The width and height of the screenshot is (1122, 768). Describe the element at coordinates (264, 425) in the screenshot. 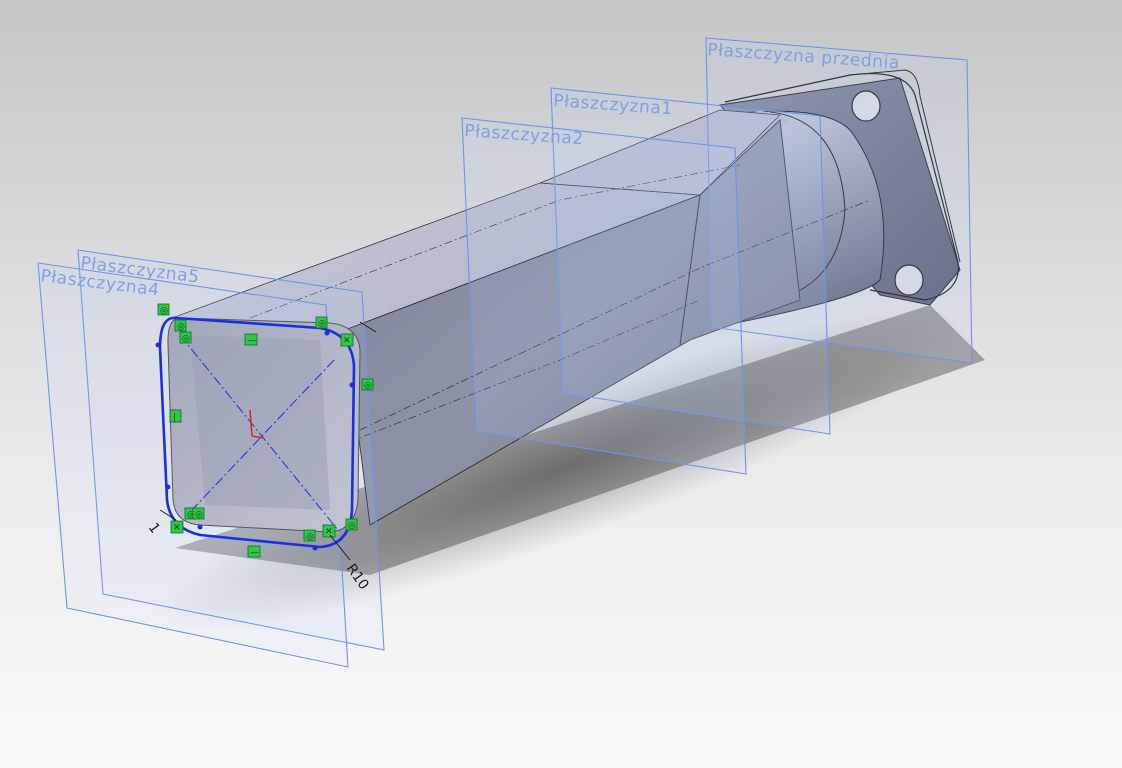

I see `tube-opening` at that location.